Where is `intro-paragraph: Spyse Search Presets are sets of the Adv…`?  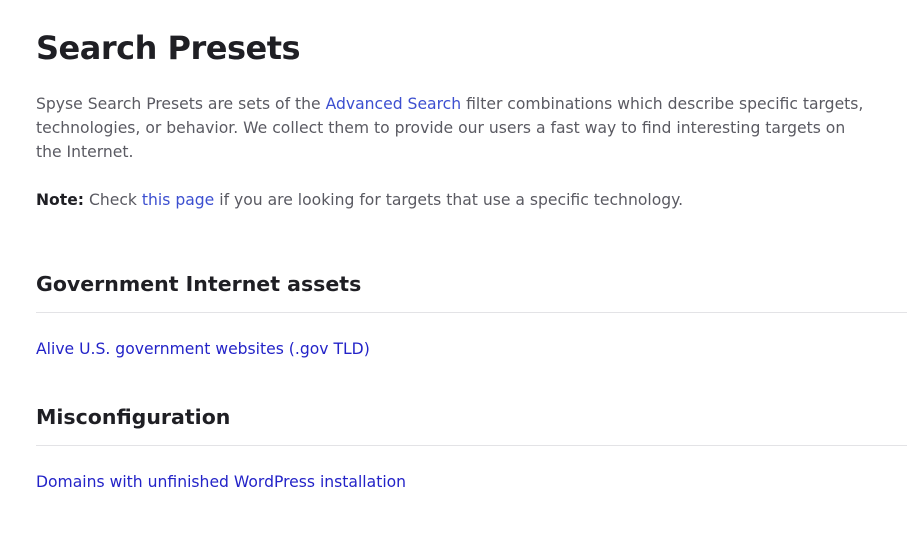 intro-paragraph: Spyse Search Presets are sets of the Adv… is located at coordinates (451, 128).